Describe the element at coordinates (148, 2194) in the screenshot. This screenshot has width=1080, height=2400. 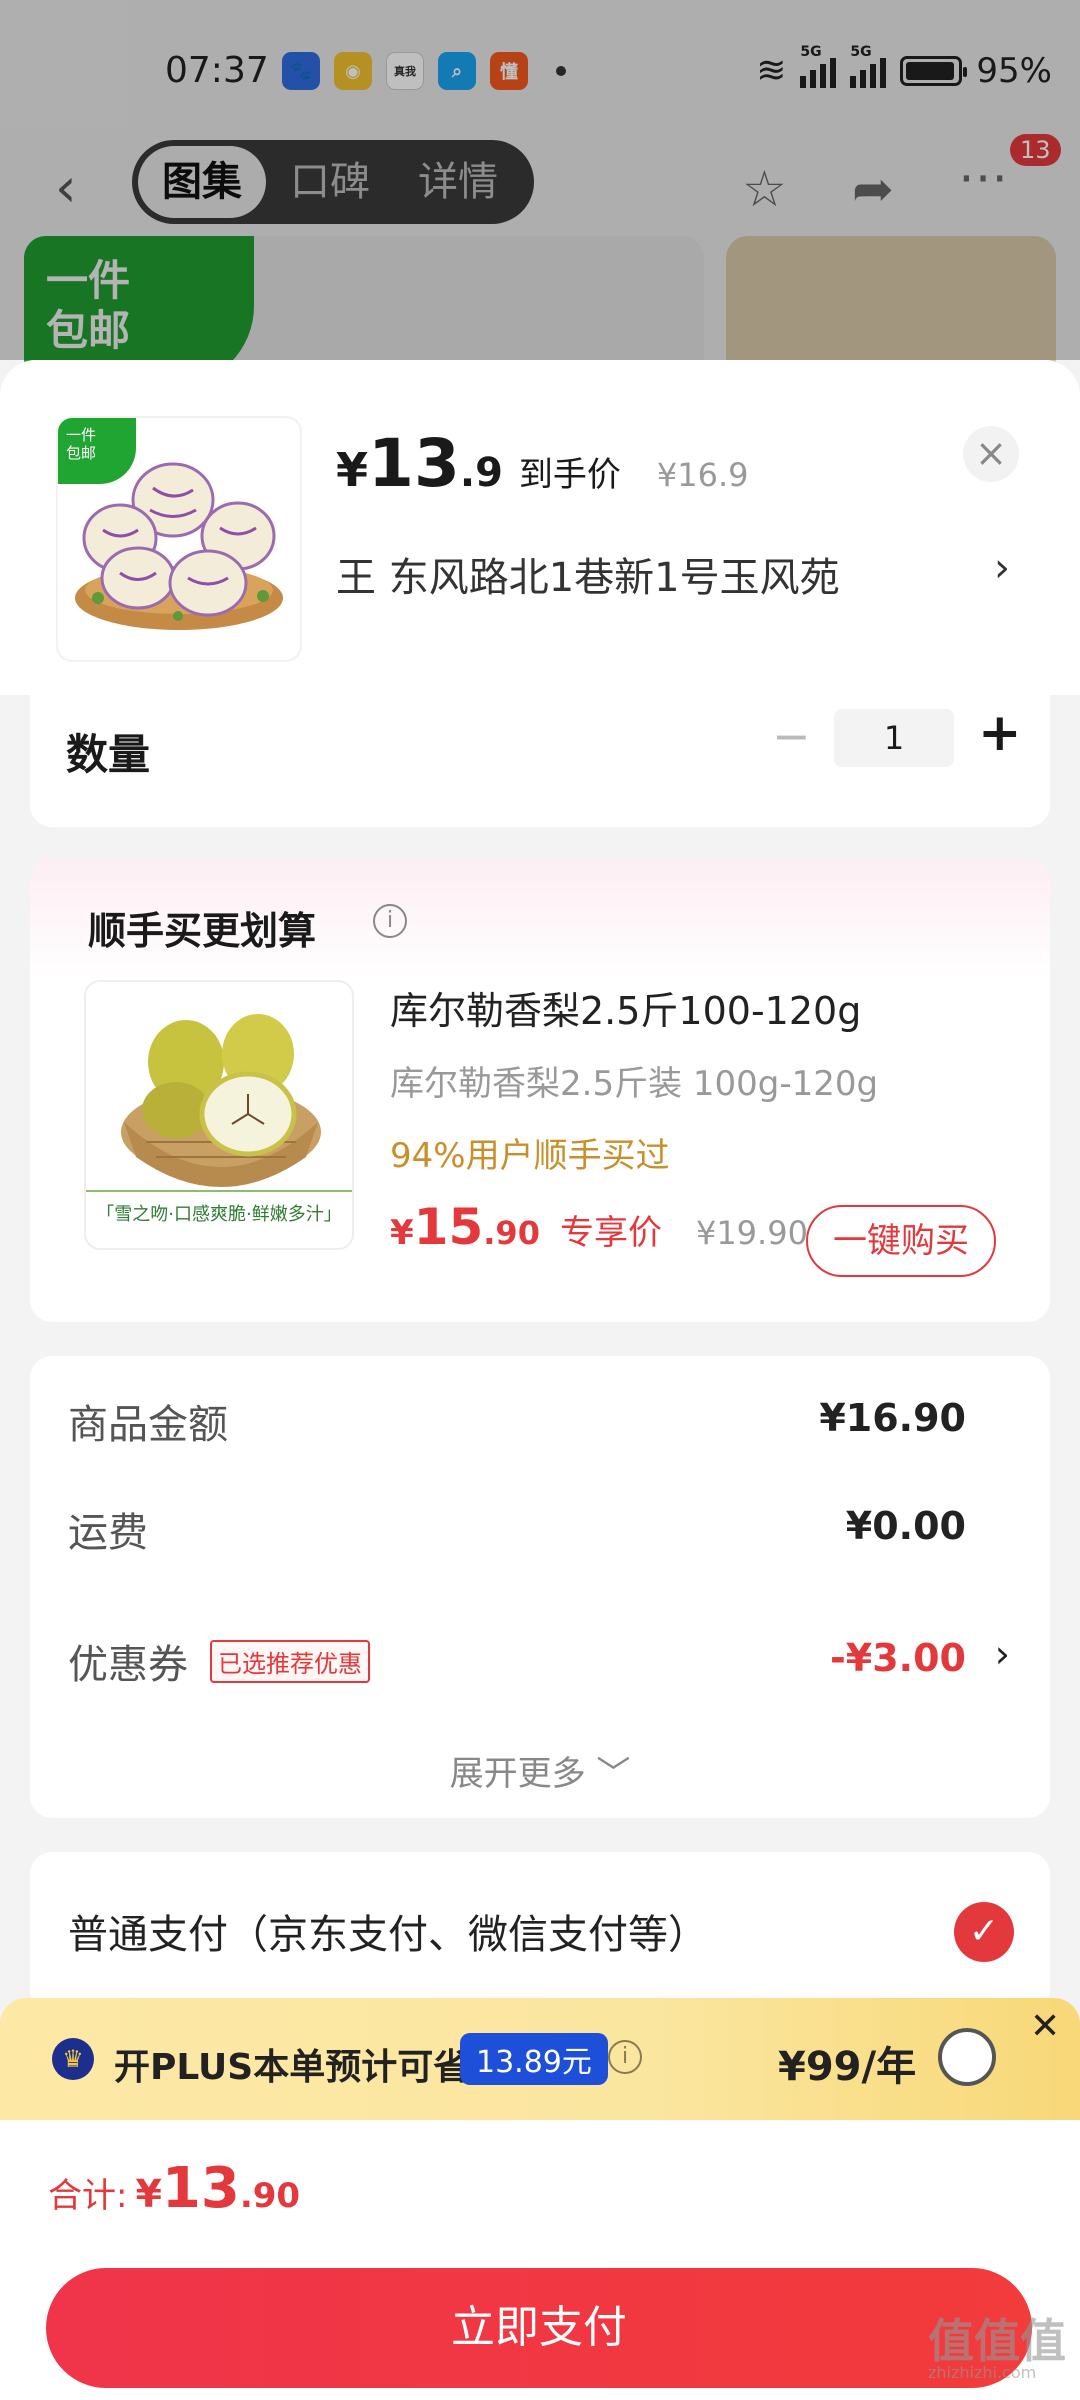
I see `total-currency: ¥` at that location.